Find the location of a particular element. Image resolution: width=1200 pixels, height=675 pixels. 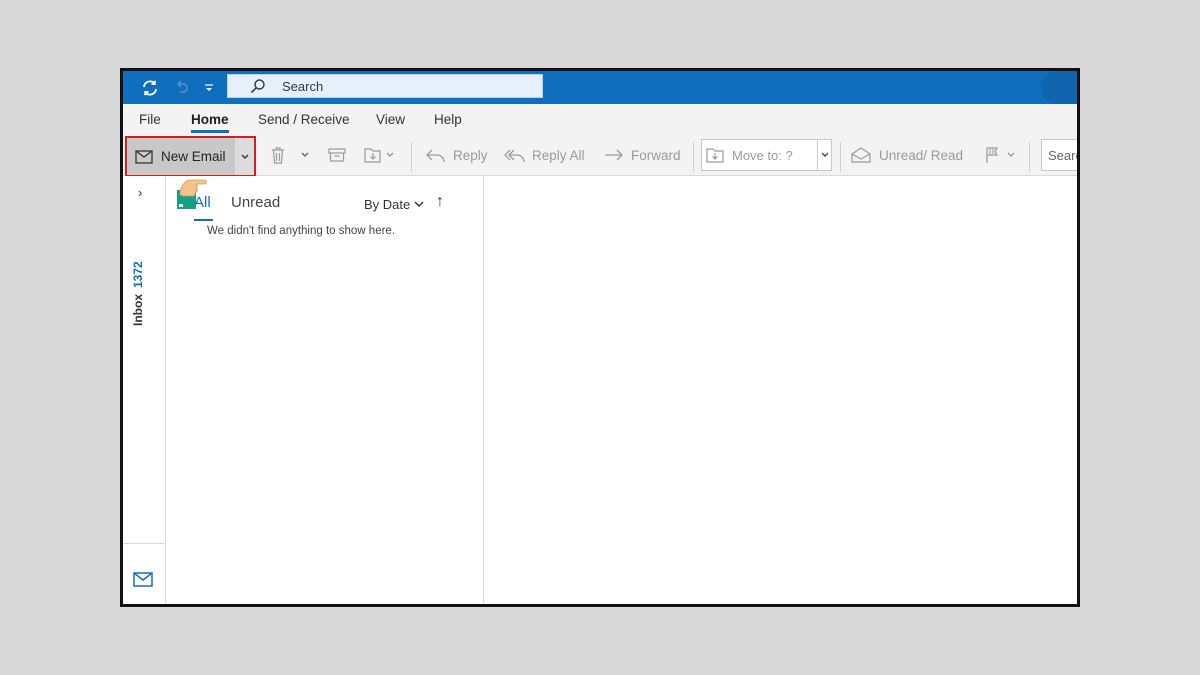

sort-label: By Date is located at coordinates (387, 204).